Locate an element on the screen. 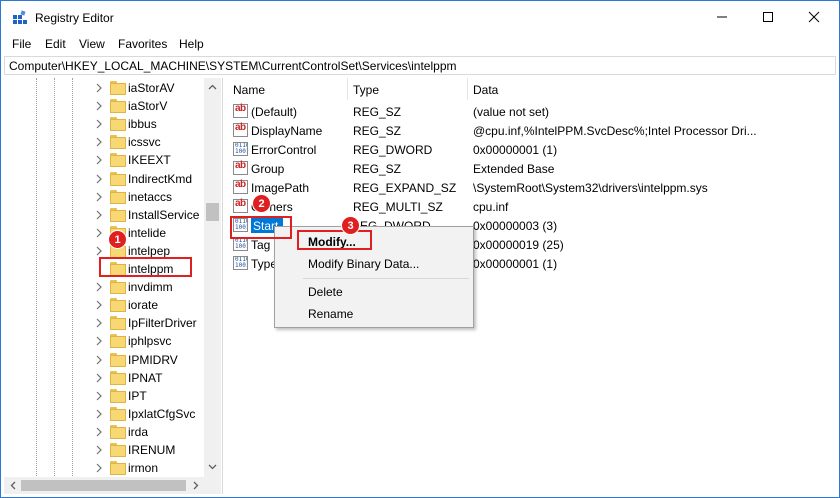 Image resolution: width=840 pixels, height=498 pixels. chevron-down-icon is located at coordinates (212, 466).